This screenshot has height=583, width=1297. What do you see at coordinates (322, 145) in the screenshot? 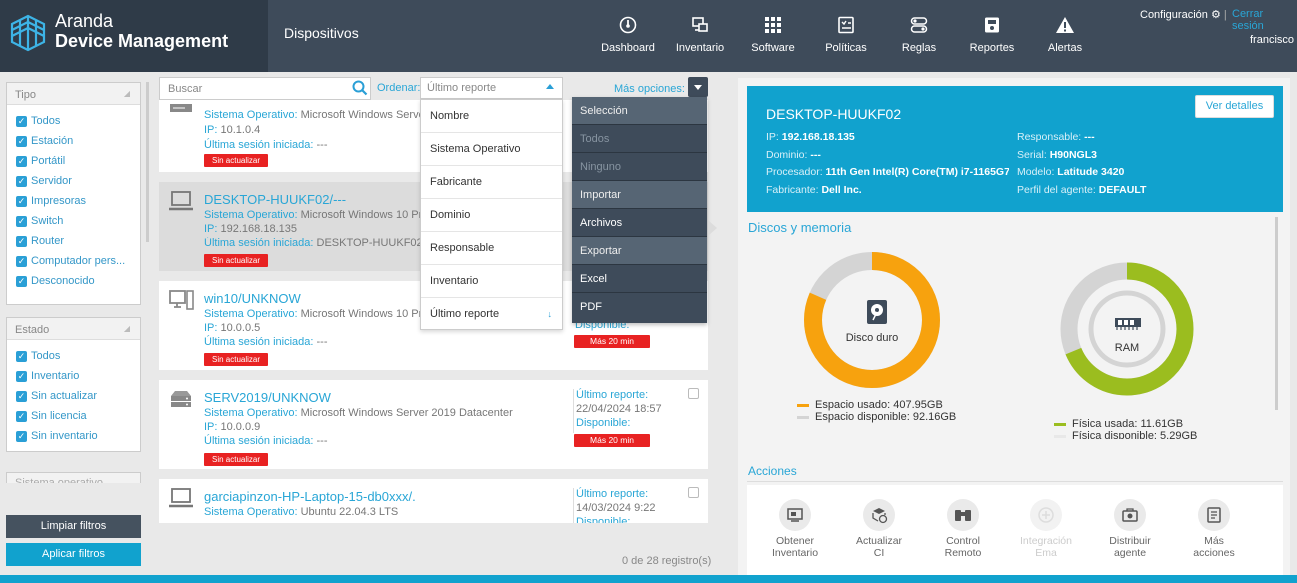
I see `session-value: ---` at bounding box center [322, 145].